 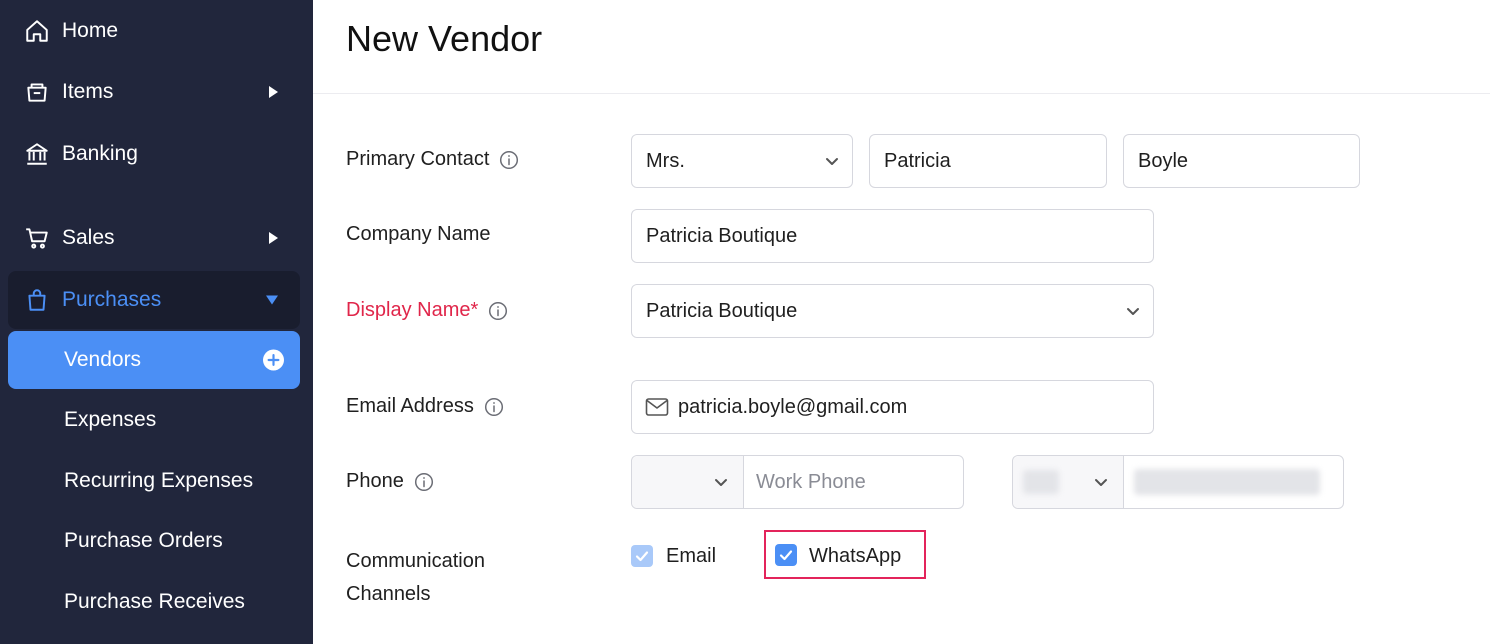 I want to click on cart-icon, so click(x=37, y=238).